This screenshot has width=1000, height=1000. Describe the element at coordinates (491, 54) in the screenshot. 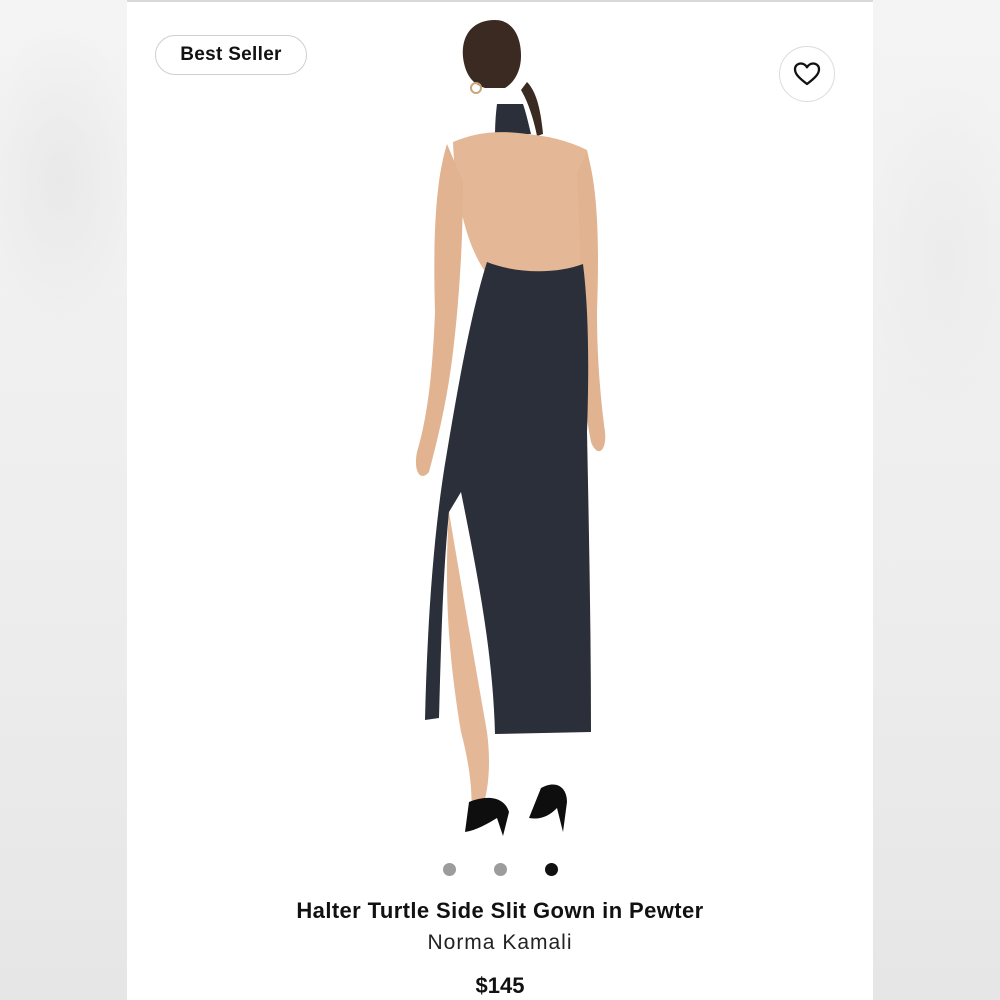

I see `hair` at that location.